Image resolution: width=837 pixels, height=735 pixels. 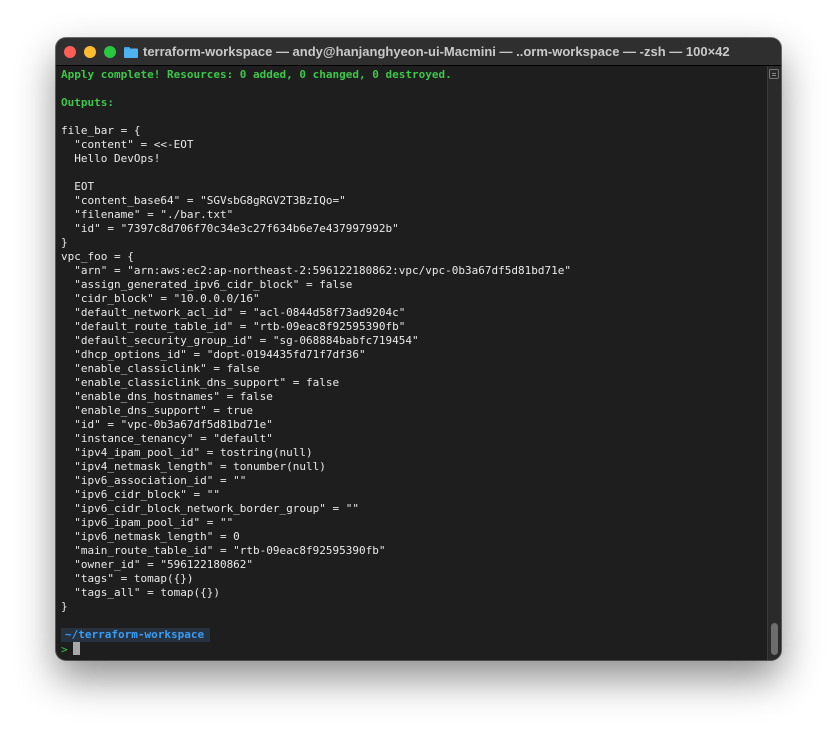 What do you see at coordinates (167, 438) in the screenshot?
I see `output-line: "instance_tenancy" = "default"` at bounding box center [167, 438].